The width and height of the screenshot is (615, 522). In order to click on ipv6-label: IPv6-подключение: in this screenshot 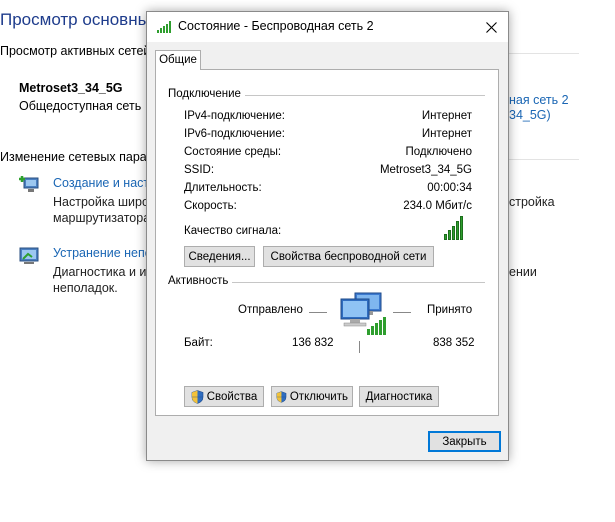, I will do `click(234, 134)`.